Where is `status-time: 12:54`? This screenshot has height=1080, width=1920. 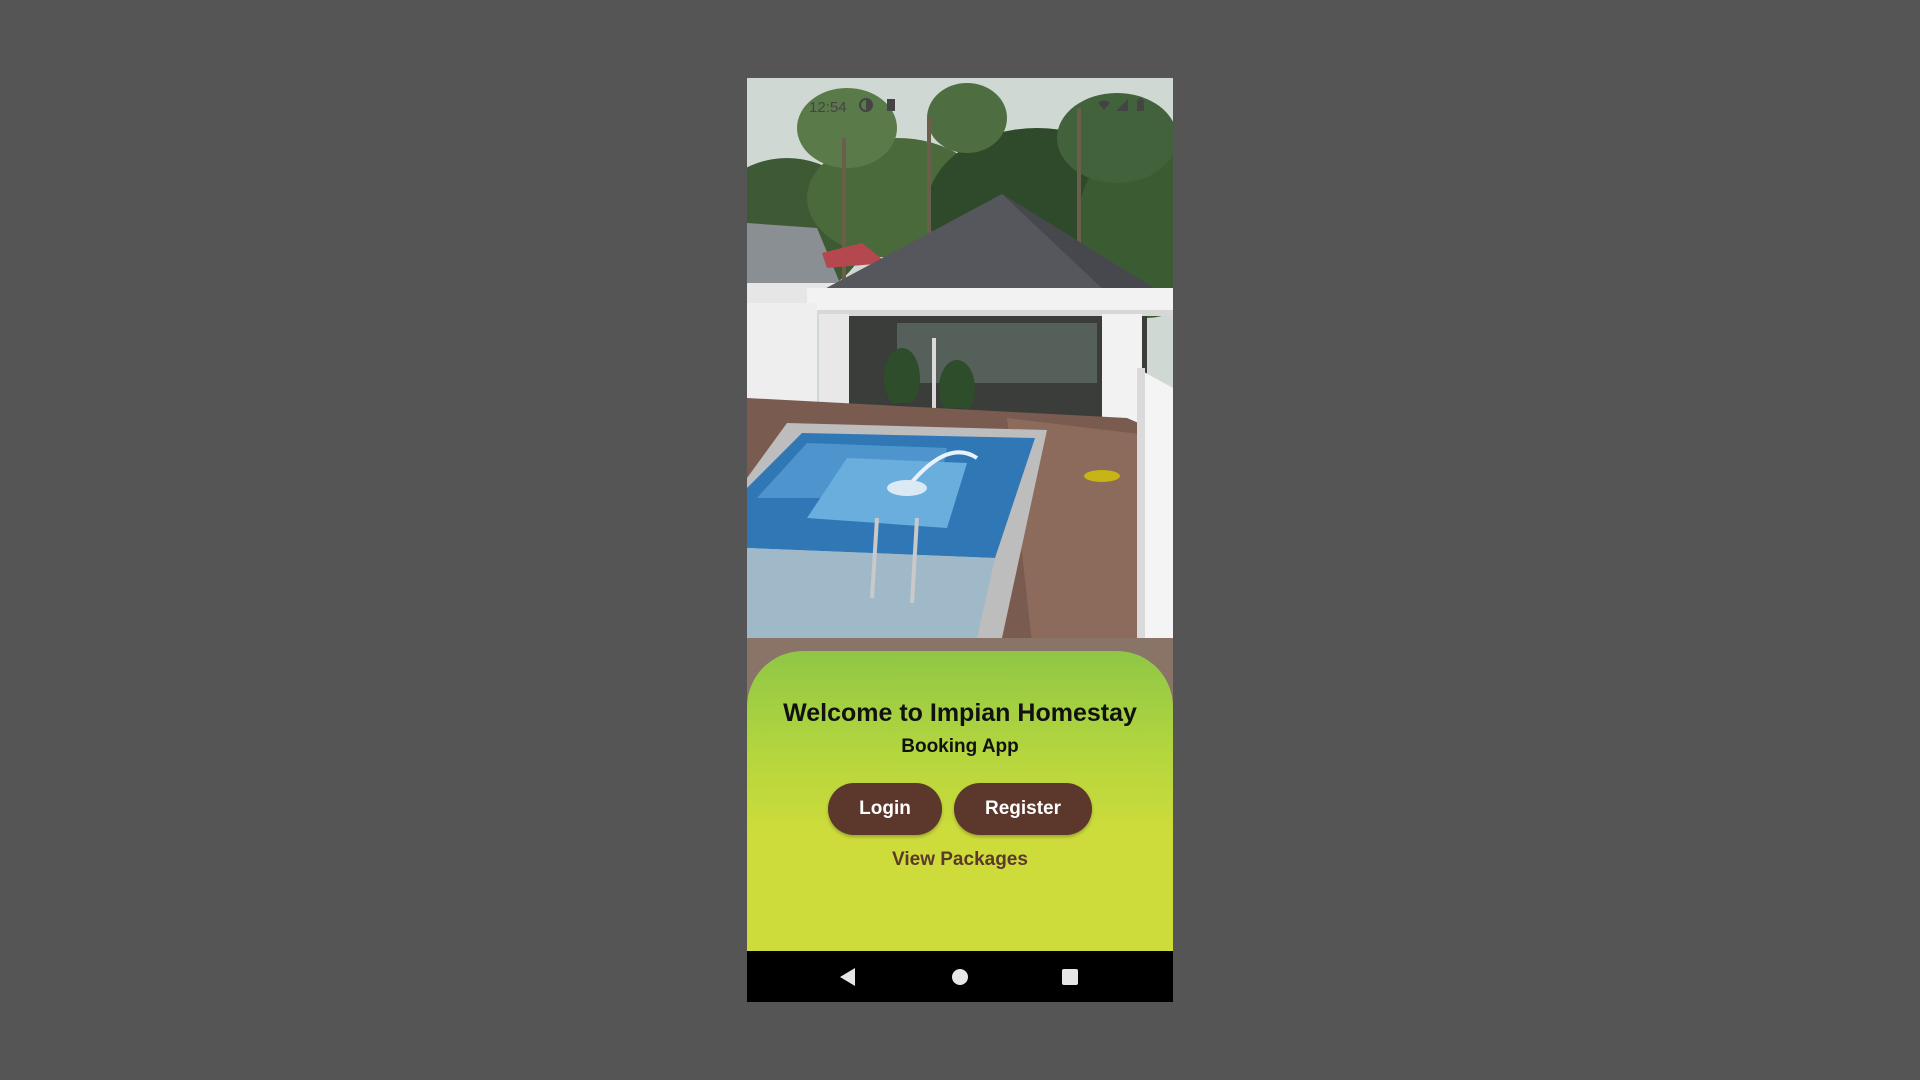 status-time: 12:54 is located at coordinates (828, 107).